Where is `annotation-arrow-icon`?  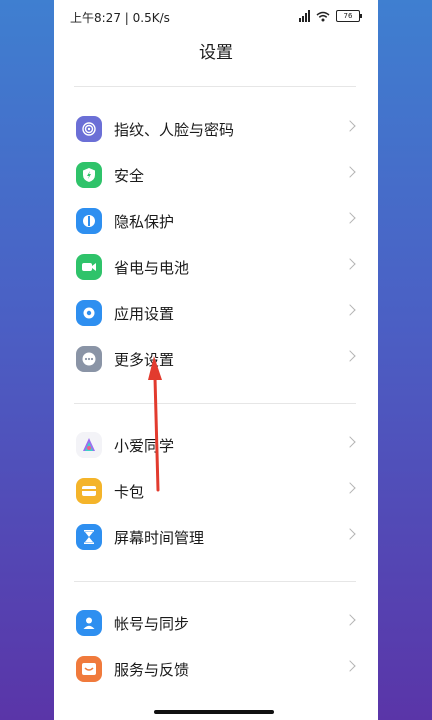 annotation-arrow-icon is located at coordinates (155, 424).